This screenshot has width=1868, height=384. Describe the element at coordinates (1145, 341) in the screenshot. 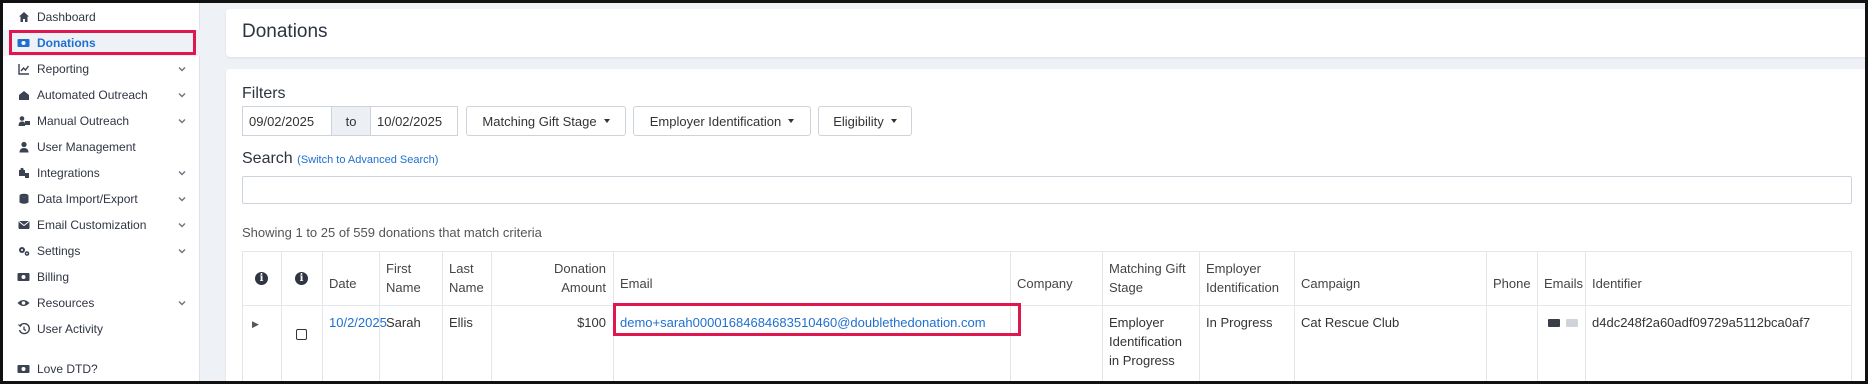

I see `cell-matching-gift-stage: Employer Identification in Progress` at that location.